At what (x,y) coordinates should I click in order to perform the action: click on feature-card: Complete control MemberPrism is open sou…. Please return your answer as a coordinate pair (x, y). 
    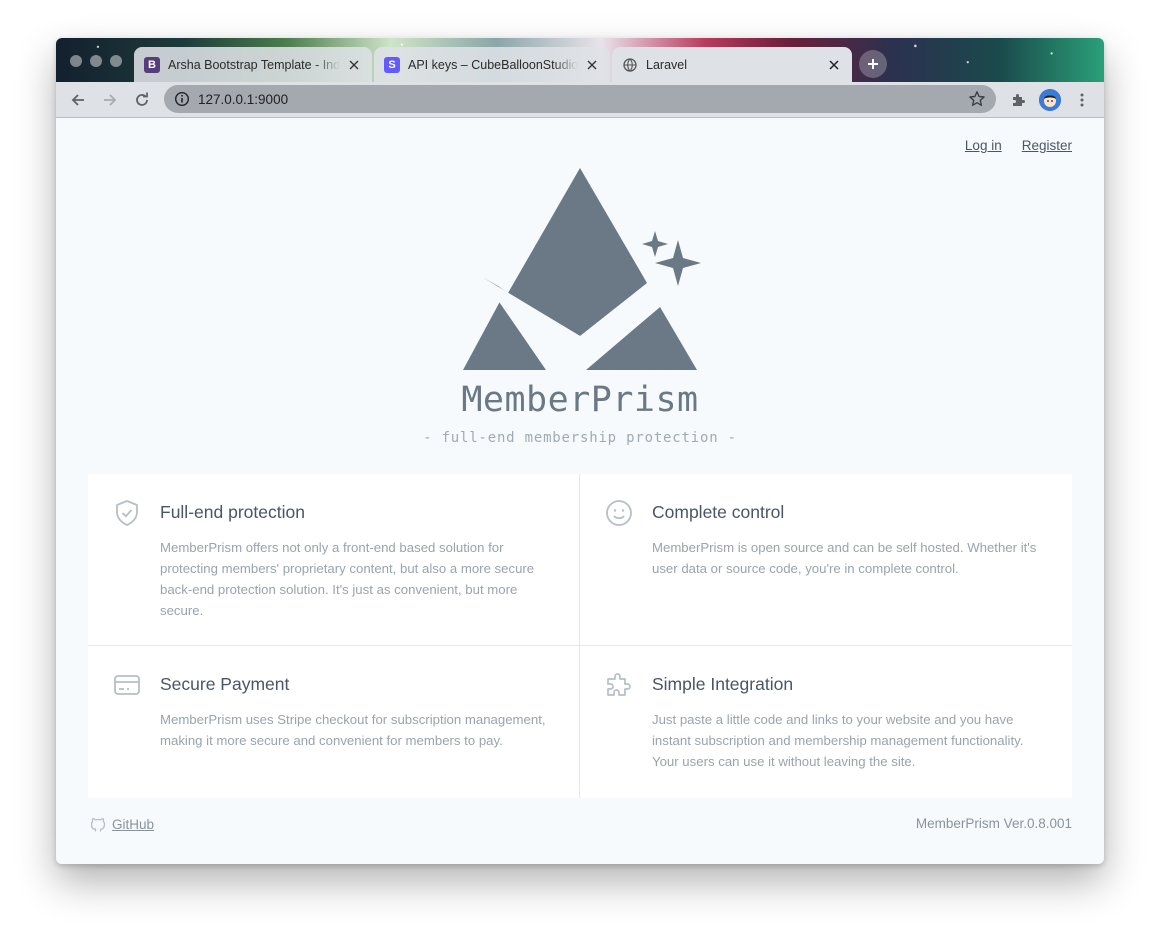
    Looking at the image, I should click on (826, 560).